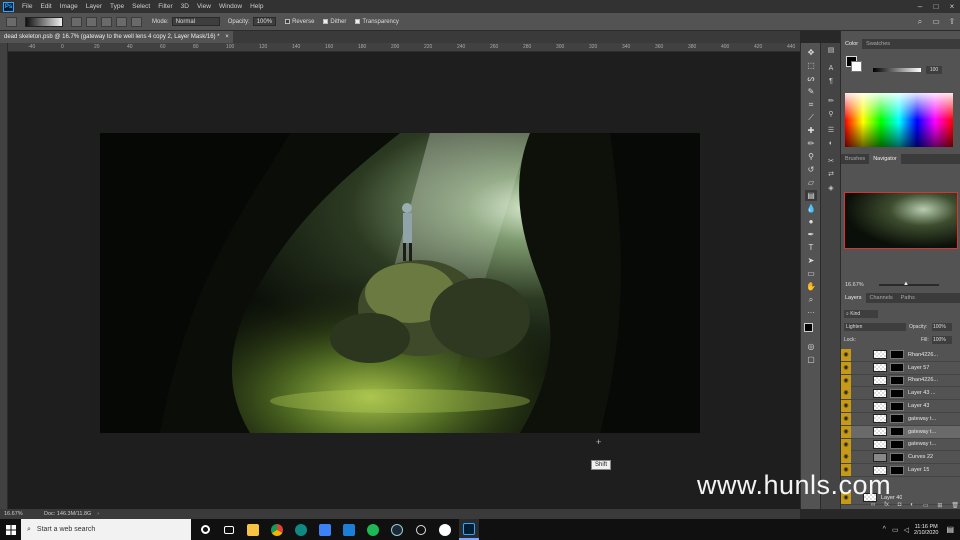 Image resolution: width=960 pixels, height=540 pixels. What do you see at coordinates (811, 286) in the screenshot?
I see `hand-tool-icon: ✋` at bounding box center [811, 286].